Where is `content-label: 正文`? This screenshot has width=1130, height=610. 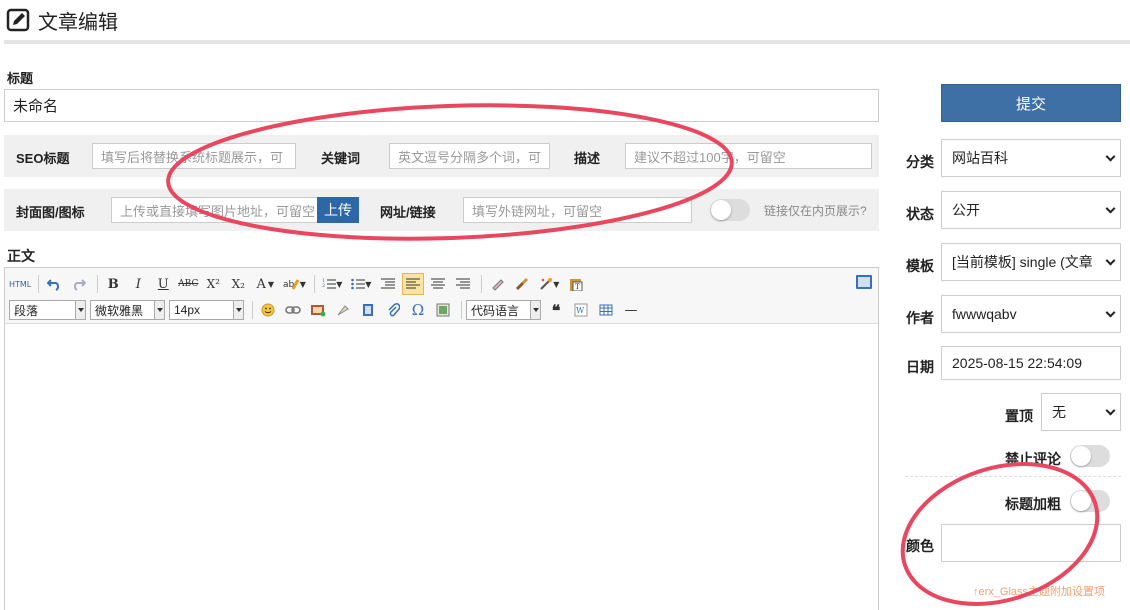 content-label: 正文 is located at coordinates (21, 256).